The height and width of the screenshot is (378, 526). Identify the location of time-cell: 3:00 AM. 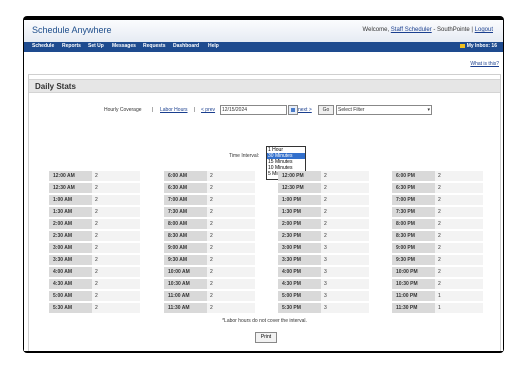
(70, 248).